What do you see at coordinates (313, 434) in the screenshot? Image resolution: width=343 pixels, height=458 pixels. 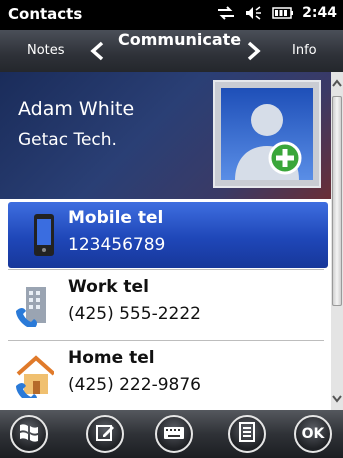 I see `ok-button: OK` at bounding box center [313, 434].